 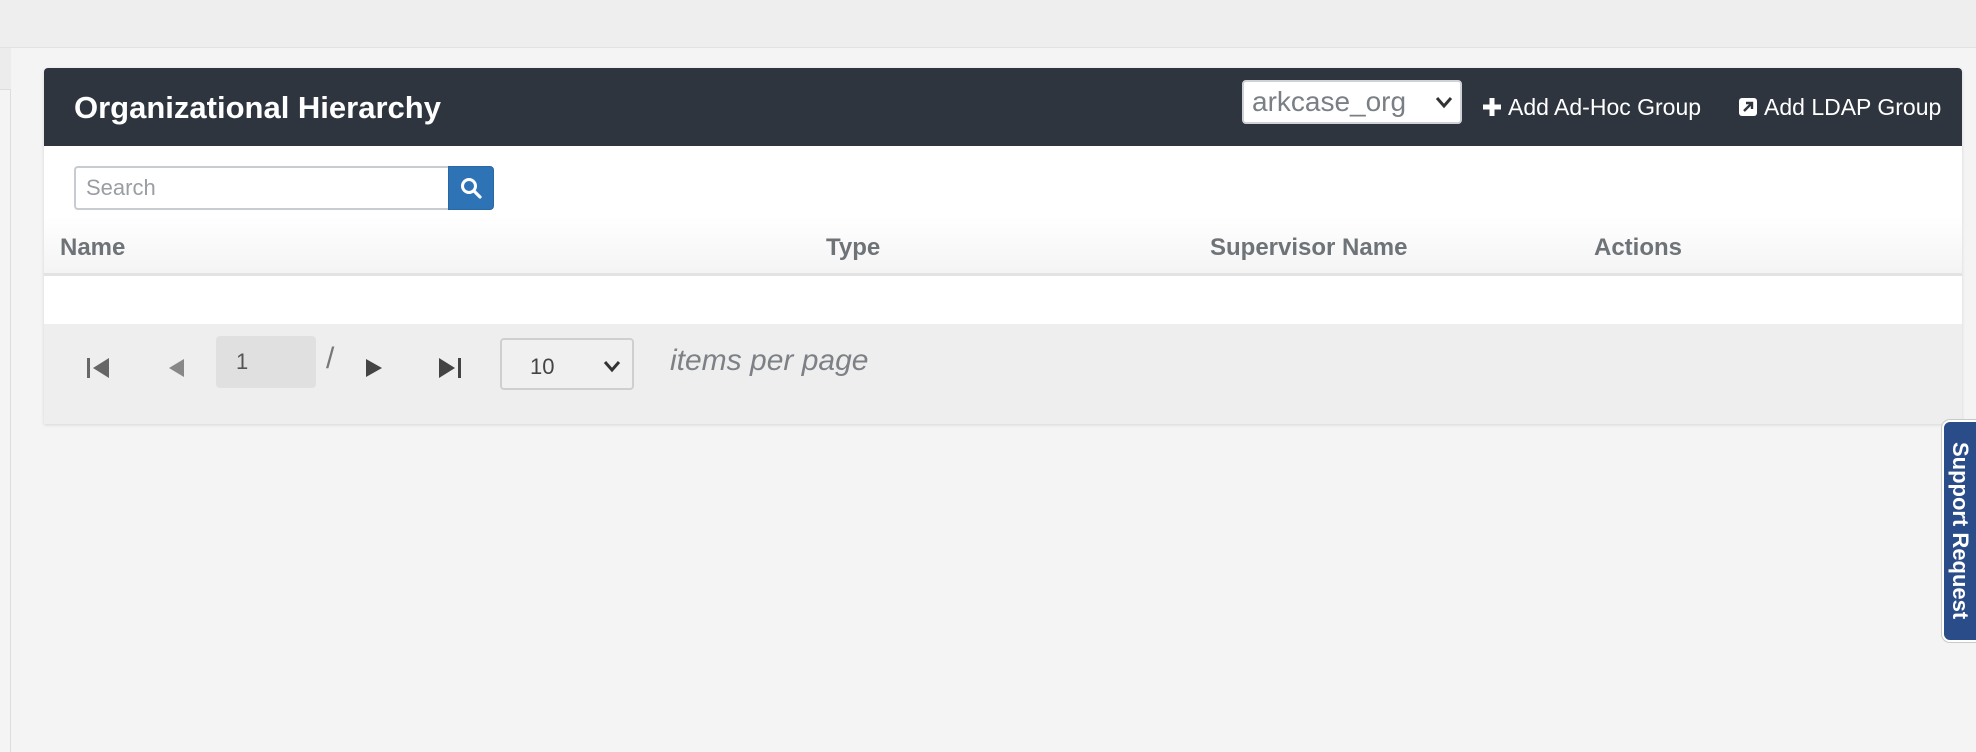 I want to click on external-link-icon, so click(x=1748, y=107).